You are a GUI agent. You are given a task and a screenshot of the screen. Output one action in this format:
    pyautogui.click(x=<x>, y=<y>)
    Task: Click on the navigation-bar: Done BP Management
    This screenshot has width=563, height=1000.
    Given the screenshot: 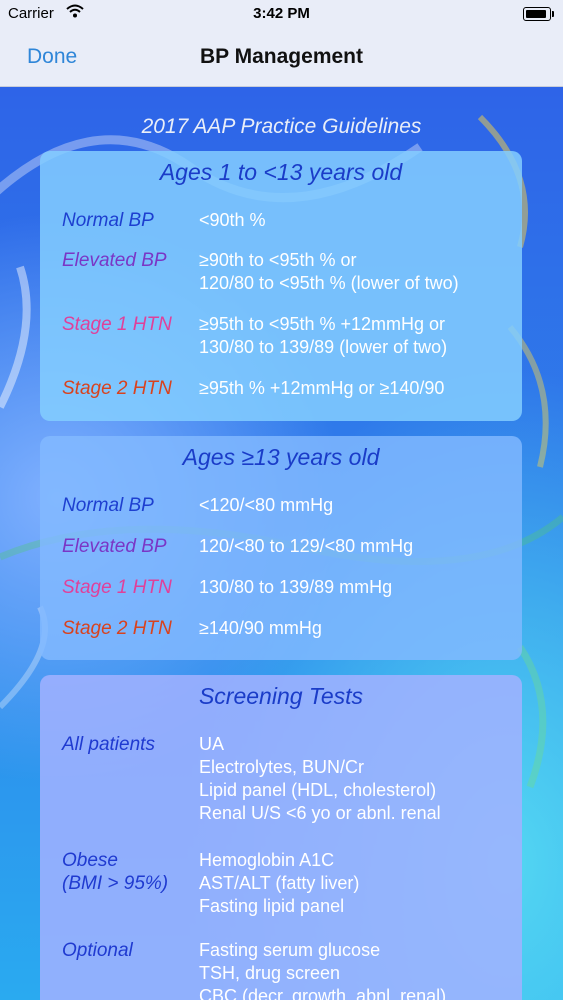 What is the action you would take?
    pyautogui.click(x=281, y=58)
    